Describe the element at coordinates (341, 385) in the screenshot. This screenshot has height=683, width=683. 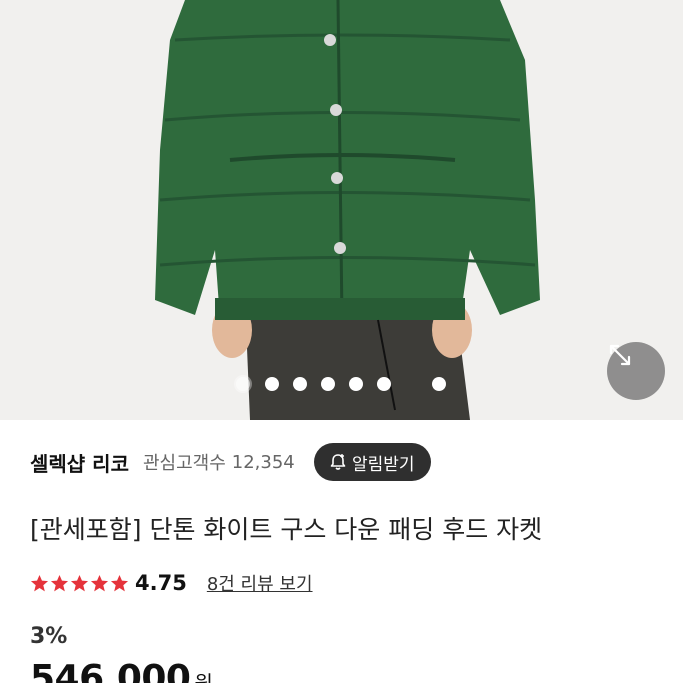
I see `carousel-indicator` at that location.